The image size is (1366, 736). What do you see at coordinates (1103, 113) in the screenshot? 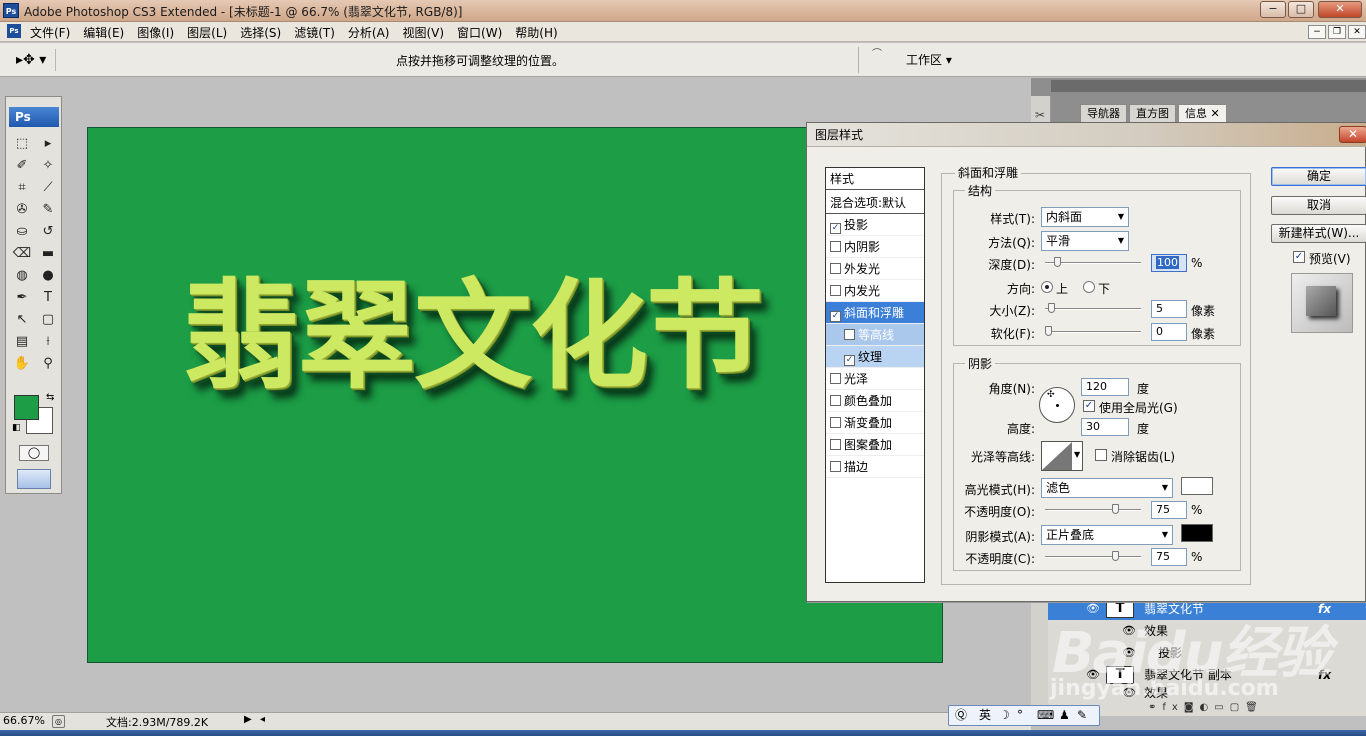
I see `tab-navigator: 导航器` at bounding box center [1103, 113].